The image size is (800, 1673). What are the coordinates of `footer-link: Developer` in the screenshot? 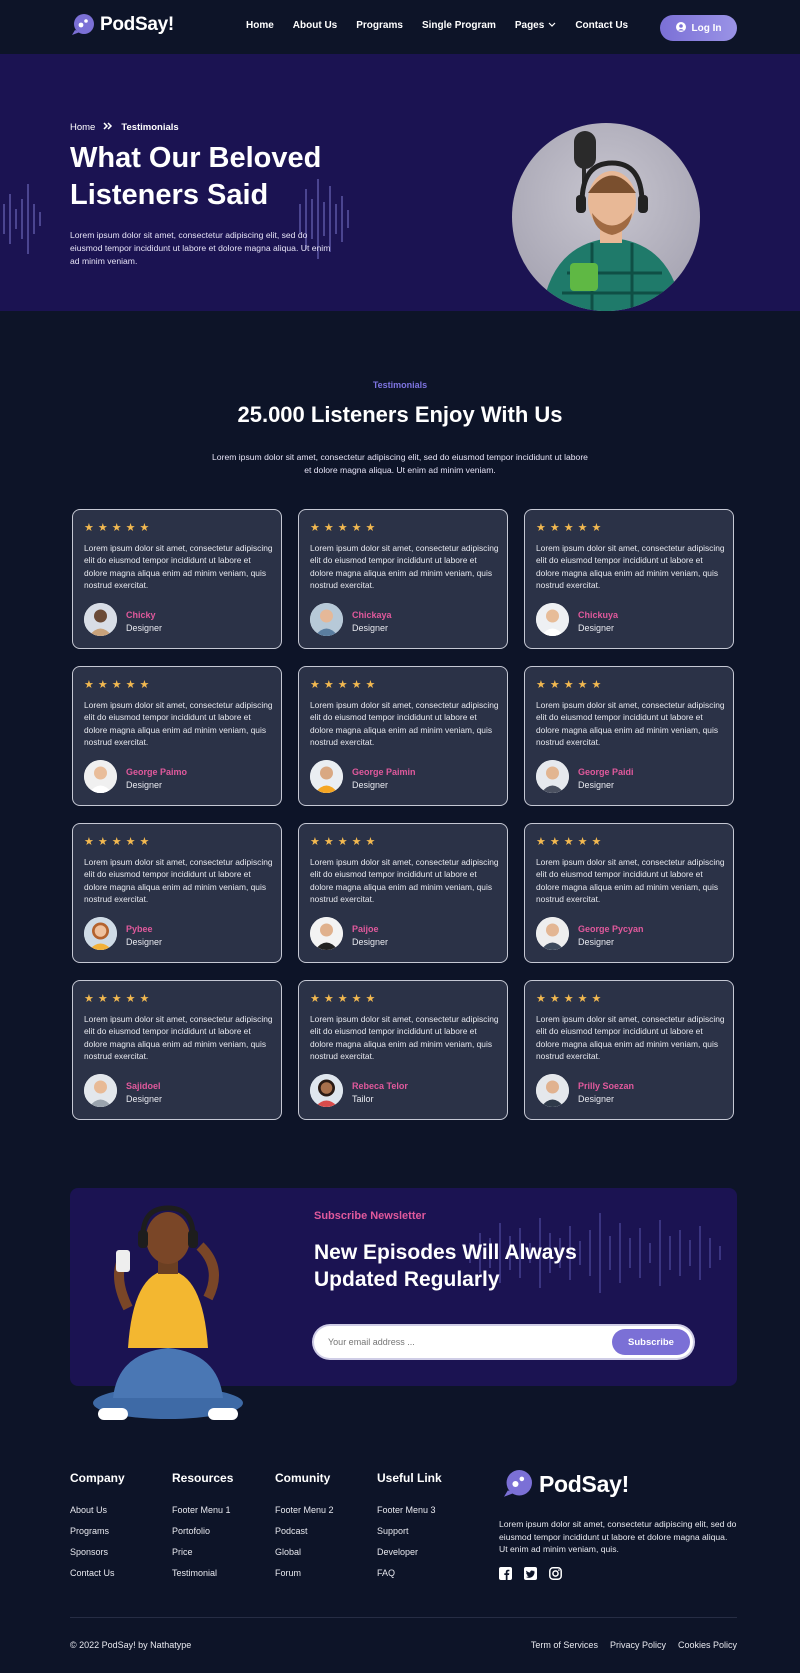 It's located at (409, 1552).